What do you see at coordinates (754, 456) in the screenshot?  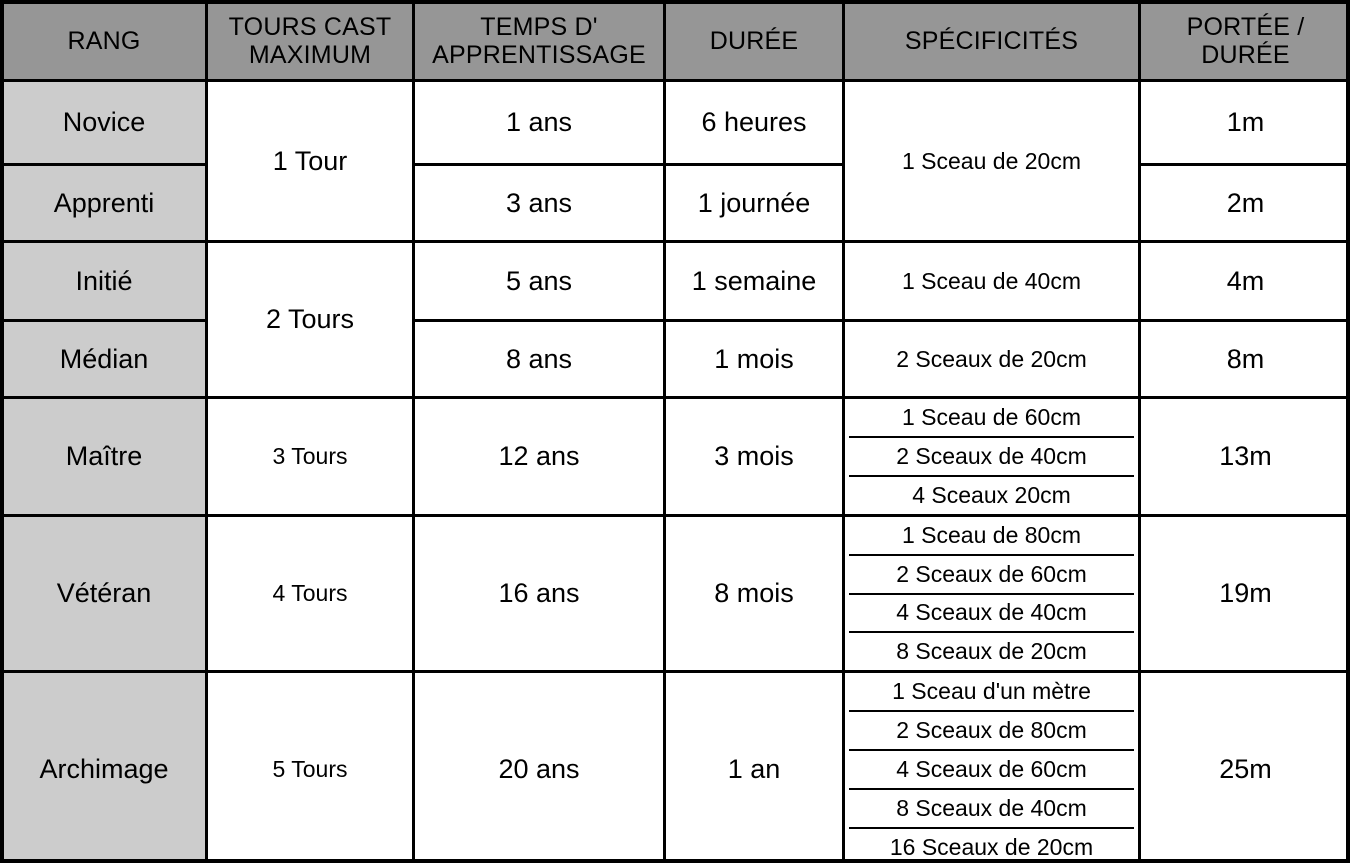 I see `cell-duree: 3 mois` at bounding box center [754, 456].